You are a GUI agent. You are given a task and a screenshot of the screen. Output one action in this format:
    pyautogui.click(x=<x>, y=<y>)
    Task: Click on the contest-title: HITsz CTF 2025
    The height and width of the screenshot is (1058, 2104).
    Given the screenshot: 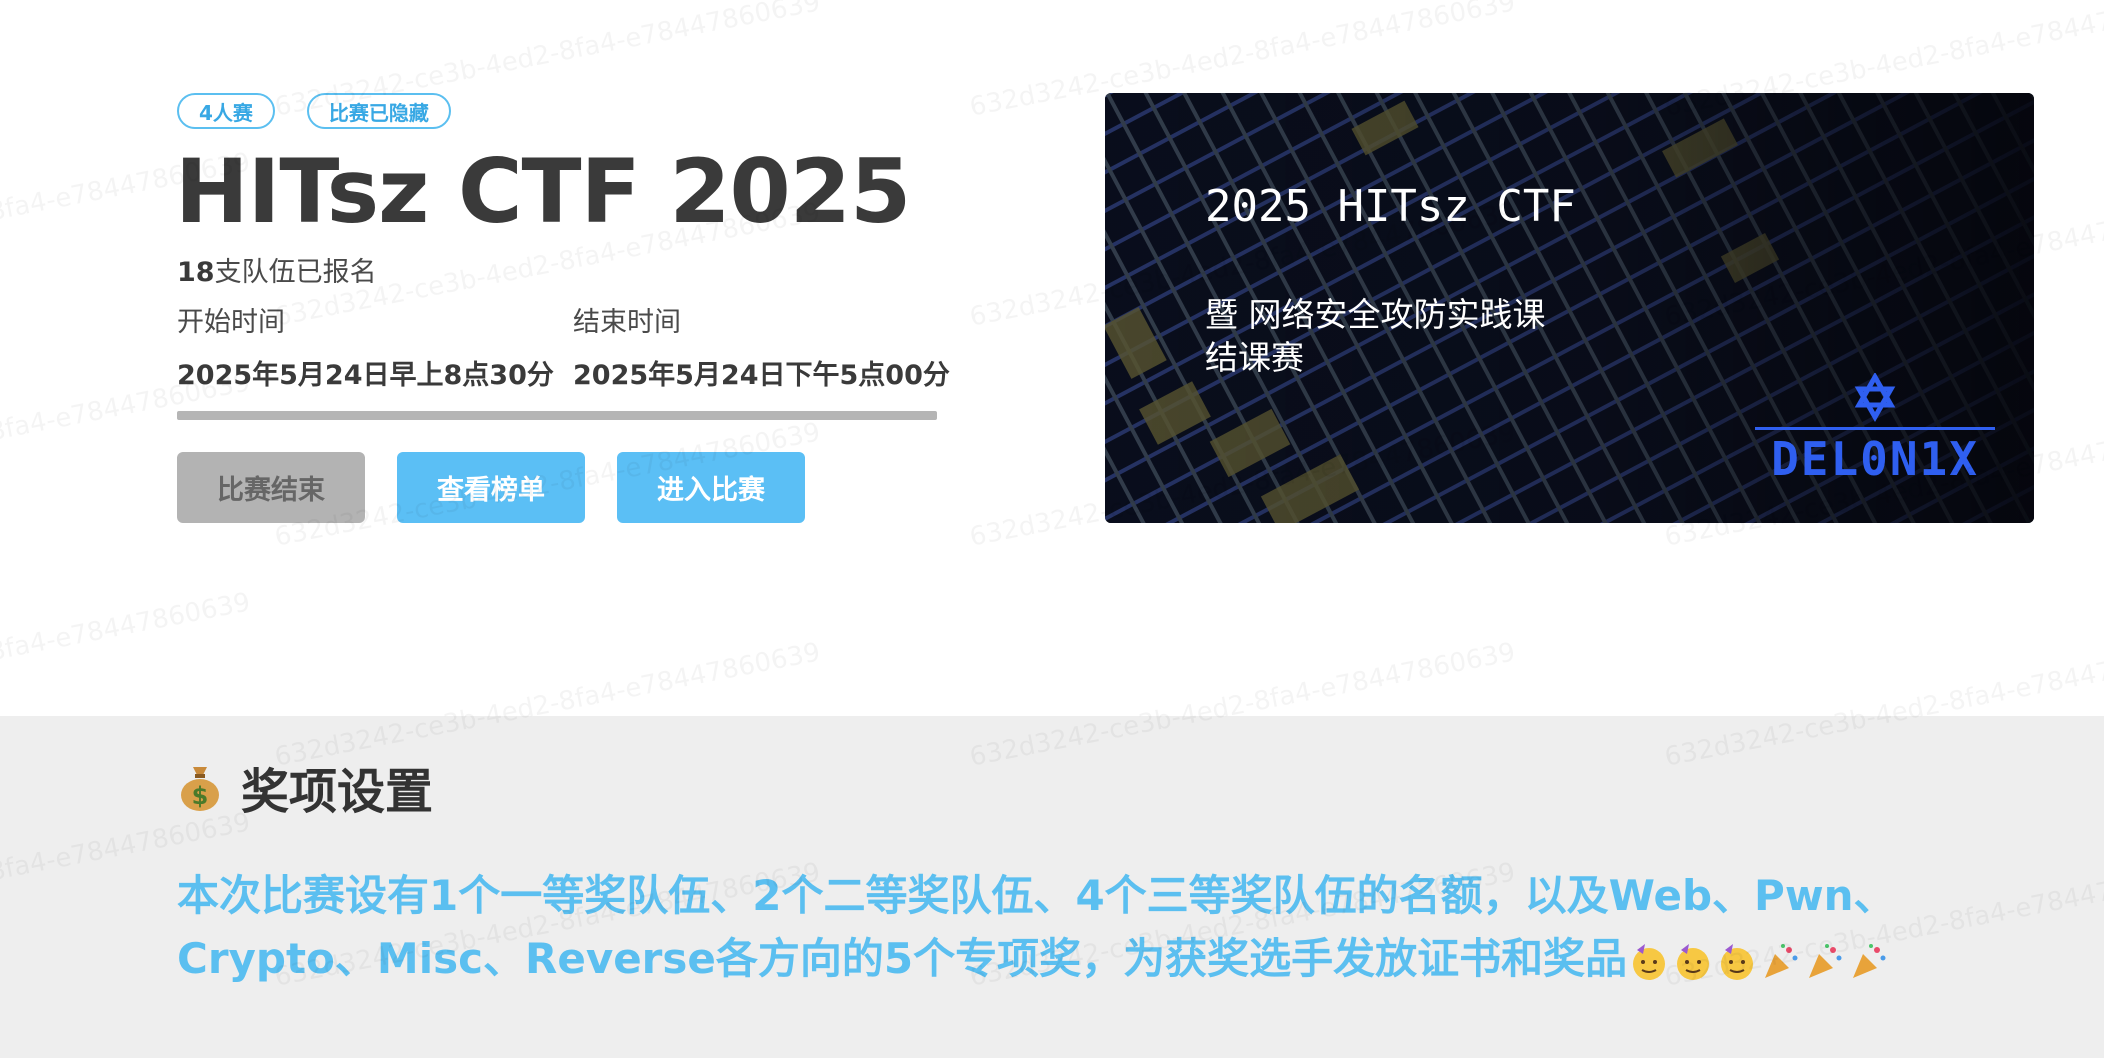 What is the action you would take?
    pyautogui.click(x=543, y=191)
    